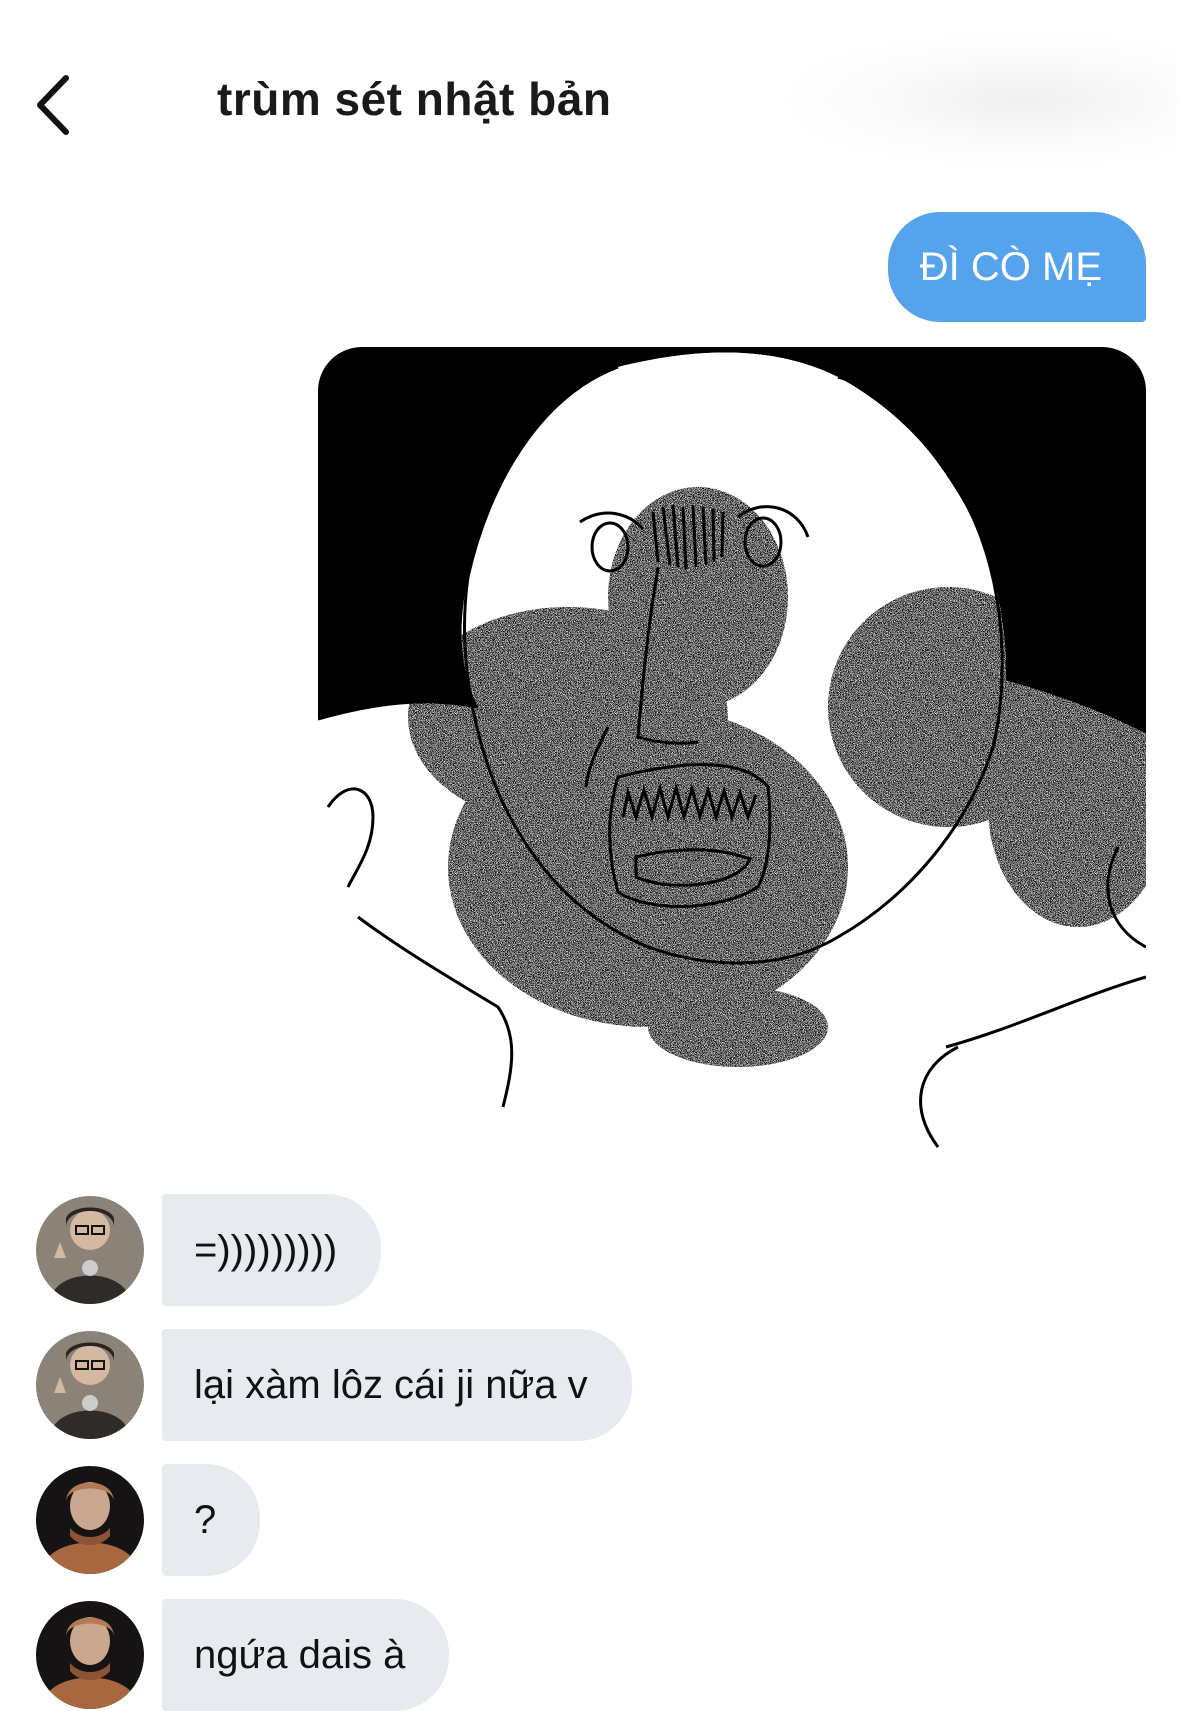 The width and height of the screenshot is (1179, 1711). Describe the element at coordinates (589, 1655) in the screenshot. I see `message-row: ngứa dais à` at that location.